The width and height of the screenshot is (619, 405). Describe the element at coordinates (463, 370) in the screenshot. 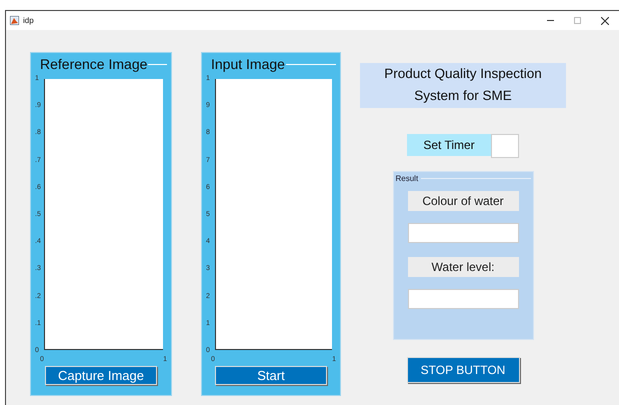

I see `stop-button: STOP BUTTON` at that location.